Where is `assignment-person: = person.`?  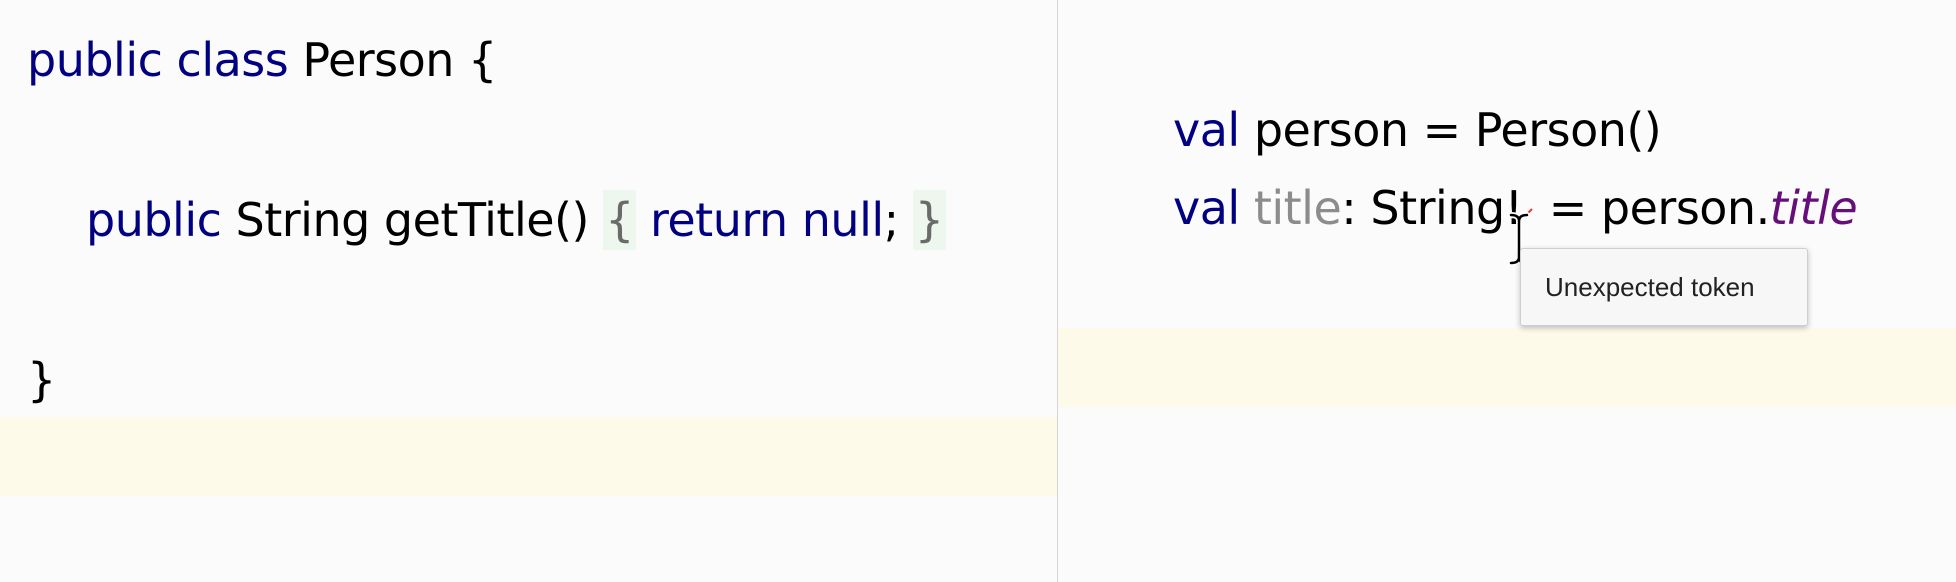 assignment-person: = person. is located at coordinates (1652, 208).